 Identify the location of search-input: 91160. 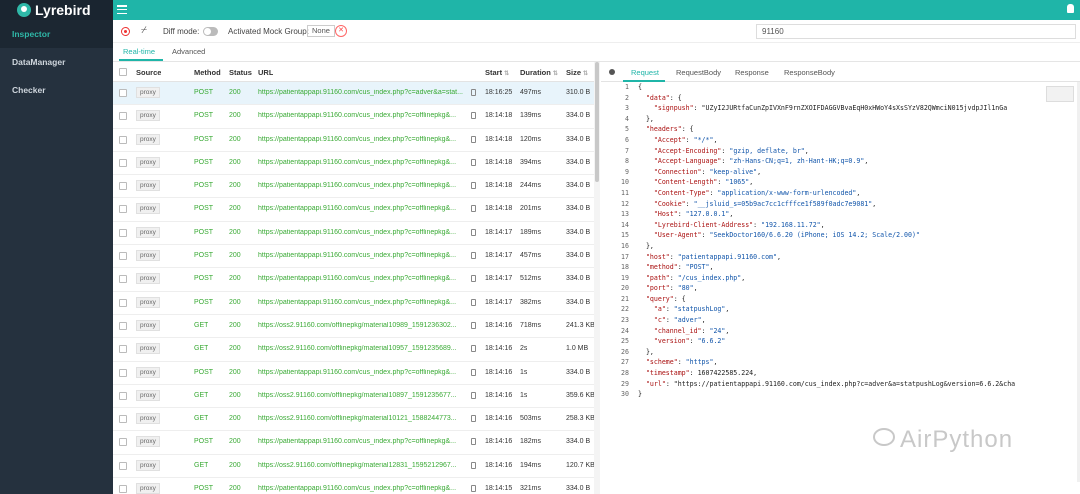
(916, 31).